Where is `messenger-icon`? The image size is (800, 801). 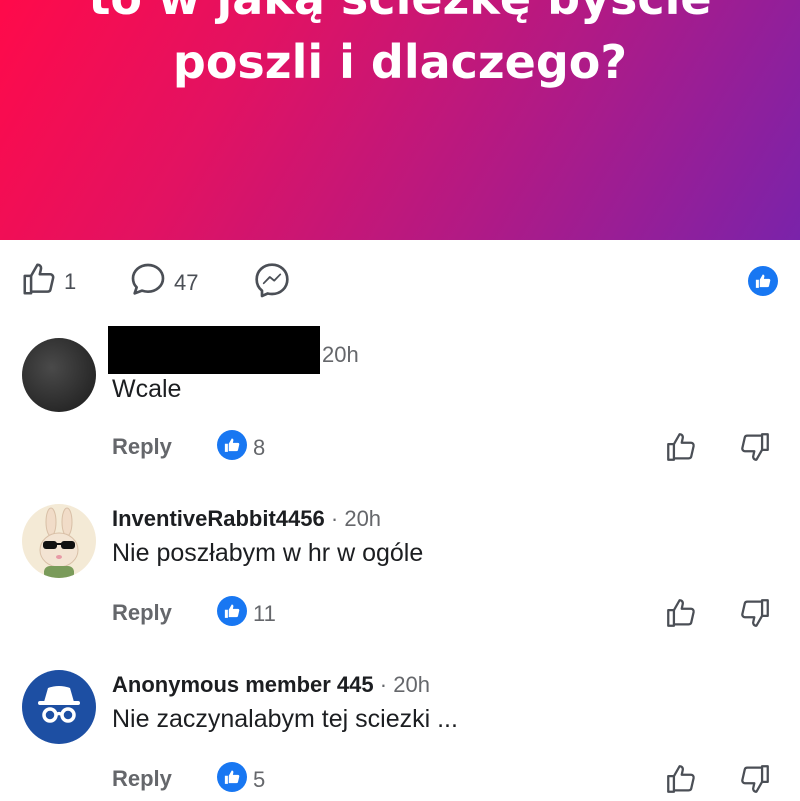
messenger-icon is located at coordinates (272, 282).